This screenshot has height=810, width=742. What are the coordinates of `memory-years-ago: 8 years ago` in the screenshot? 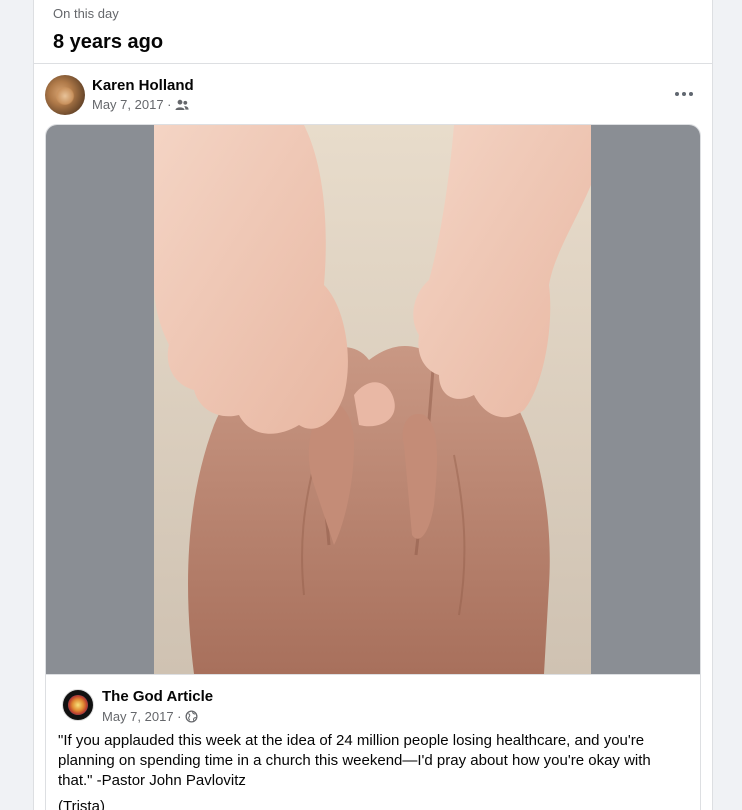 It's located at (108, 42).